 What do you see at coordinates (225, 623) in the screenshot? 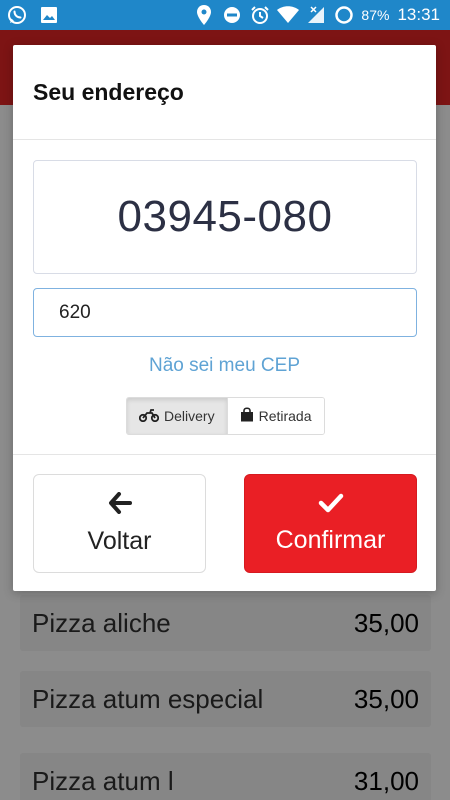
I see `list-item: Pizza aliche 35,00` at bounding box center [225, 623].